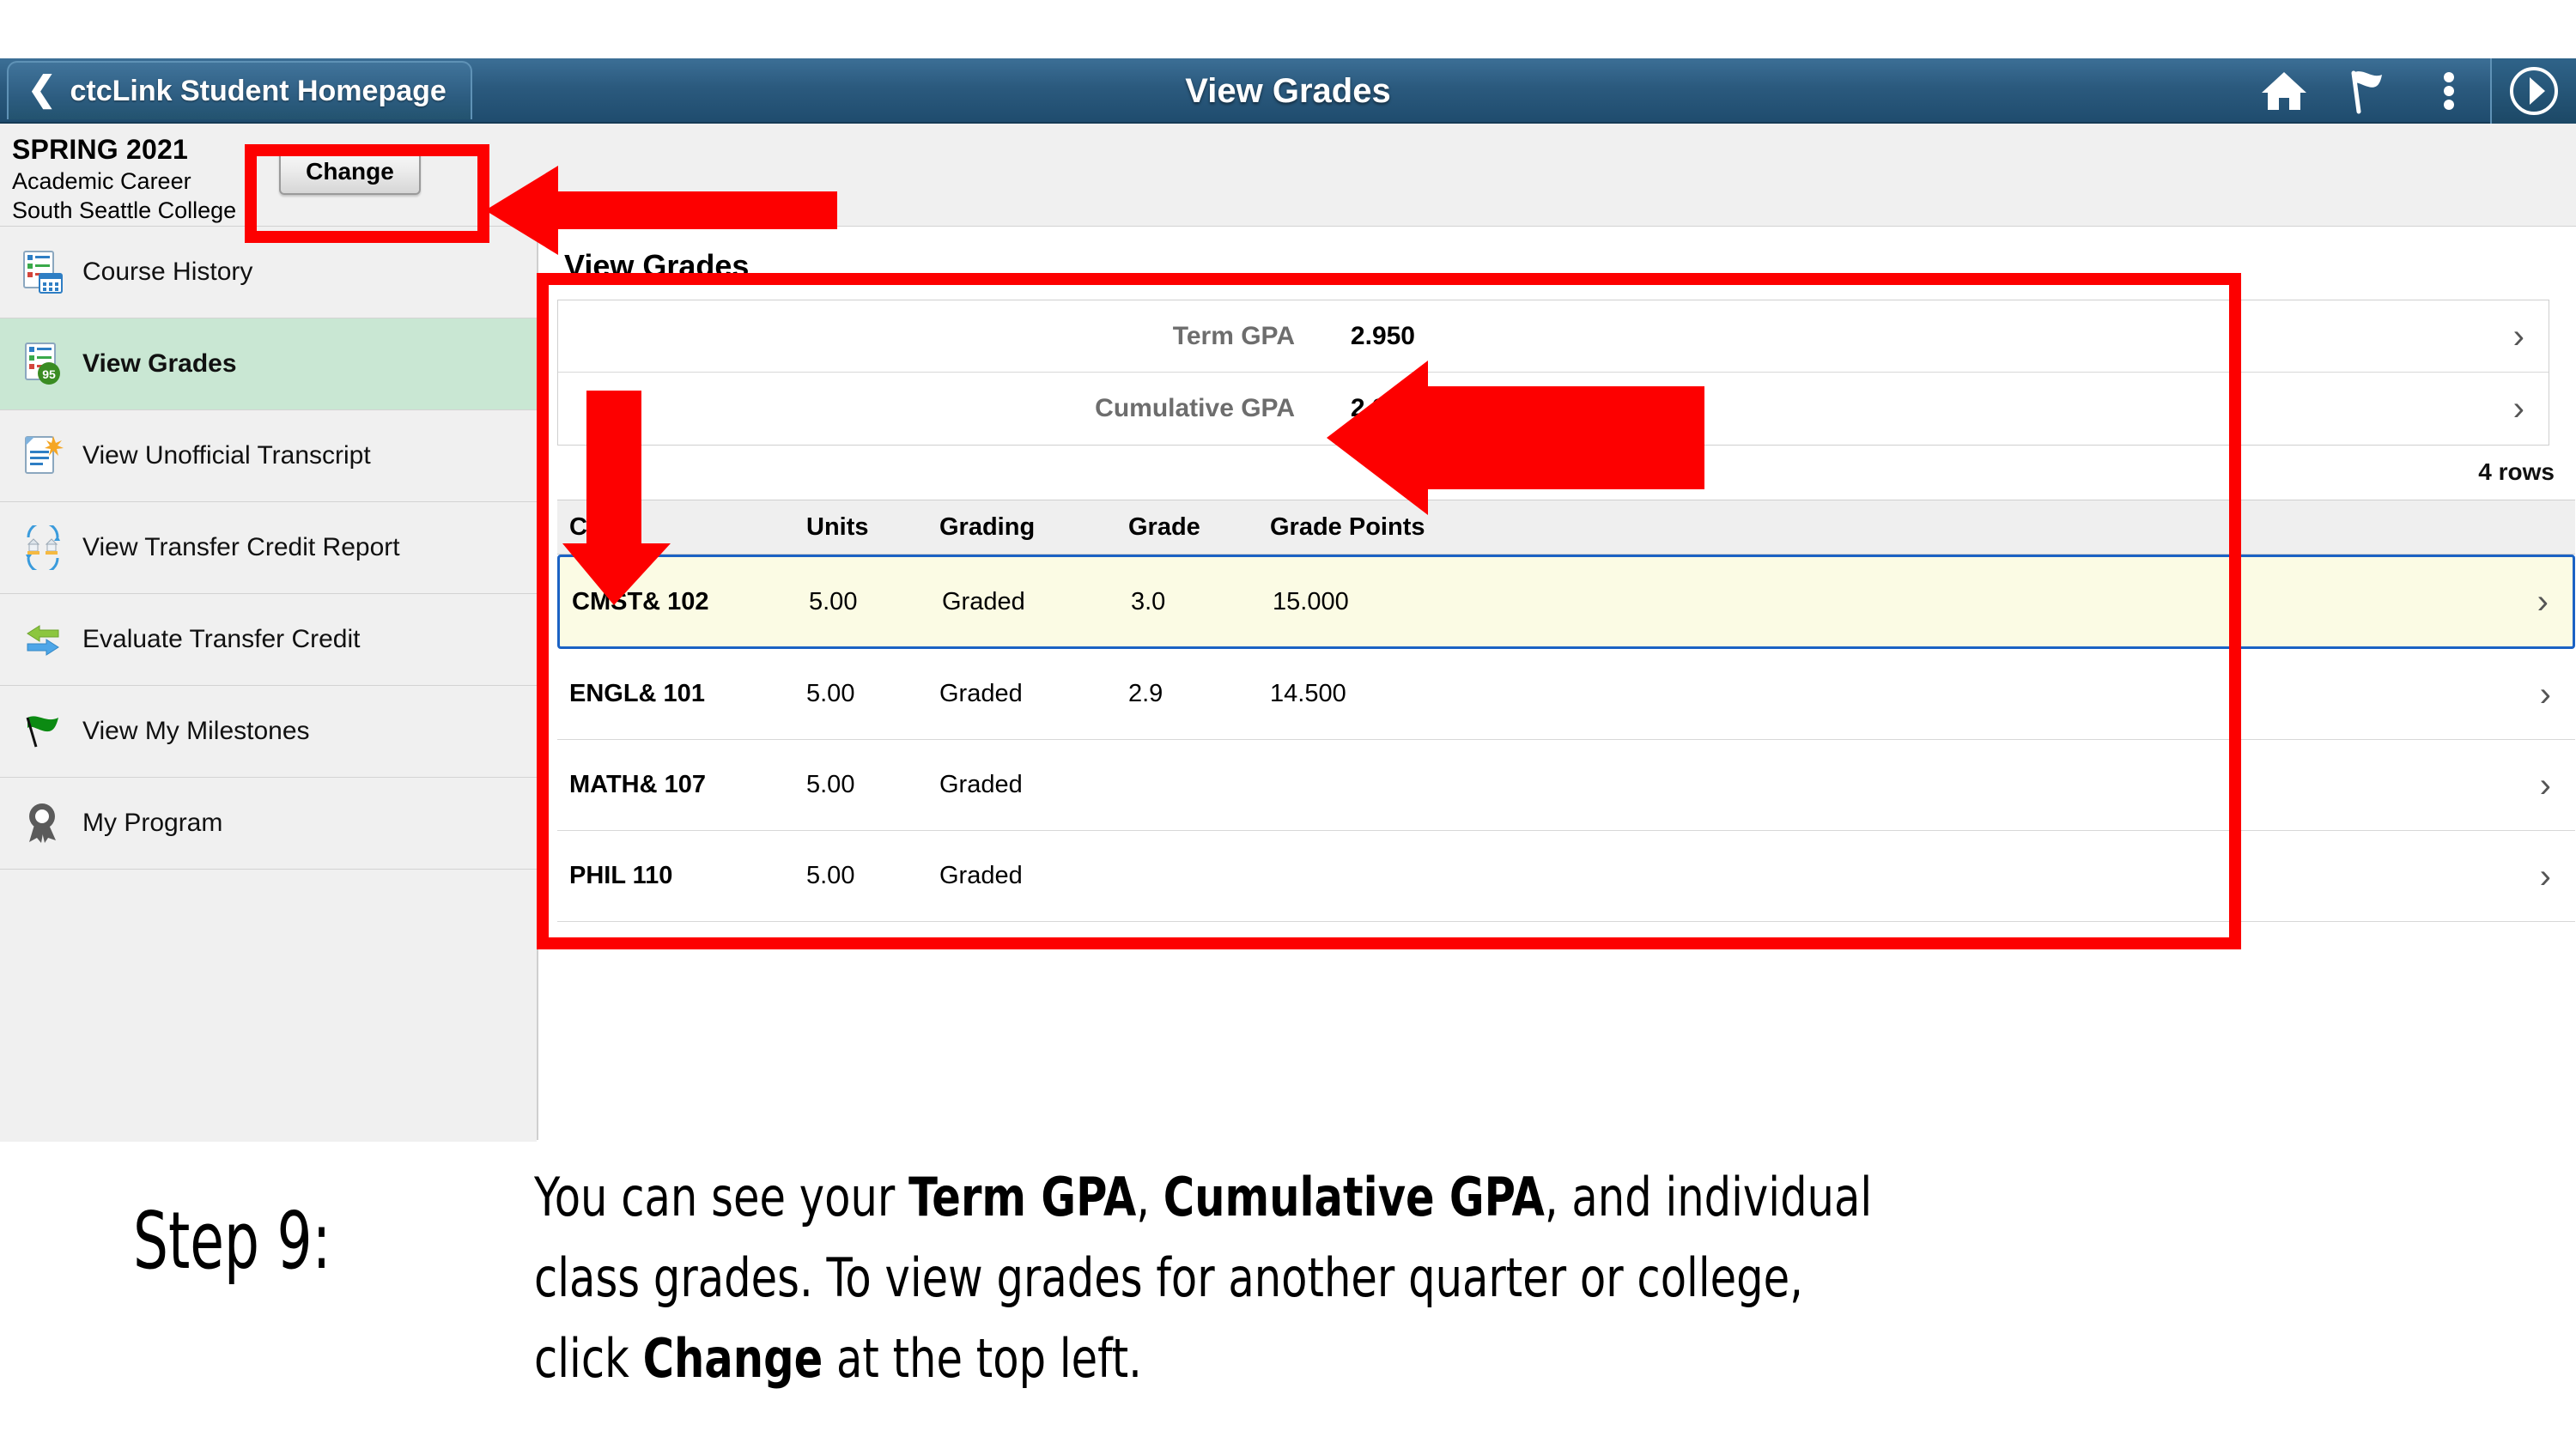  What do you see at coordinates (43, 731) in the screenshot?
I see `green-flag-icon` at bounding box center [43, 731].